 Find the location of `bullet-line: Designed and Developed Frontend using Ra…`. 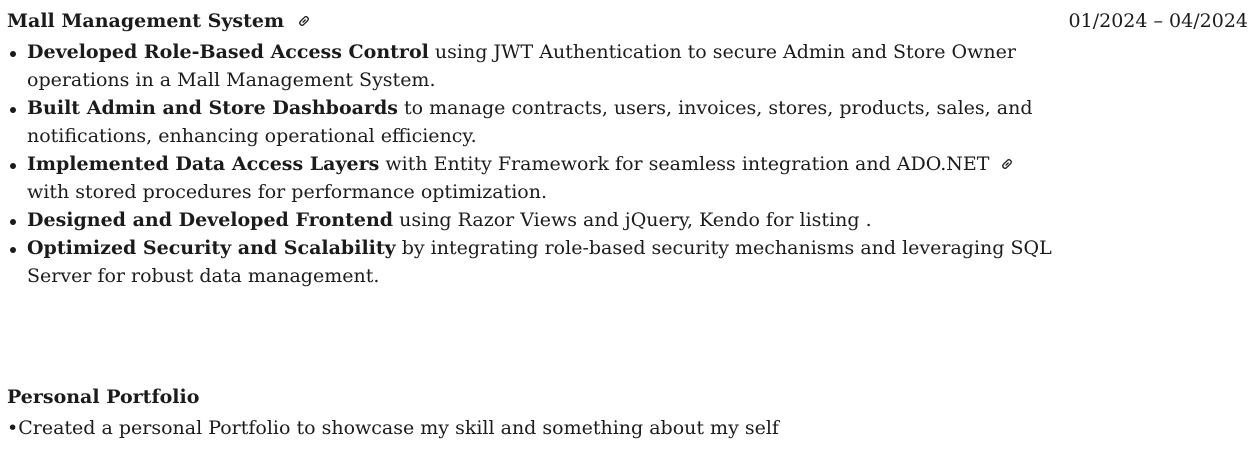

bullet-line: Designed and Developed Frontend using Ra… is located at coordinates (637, 220).